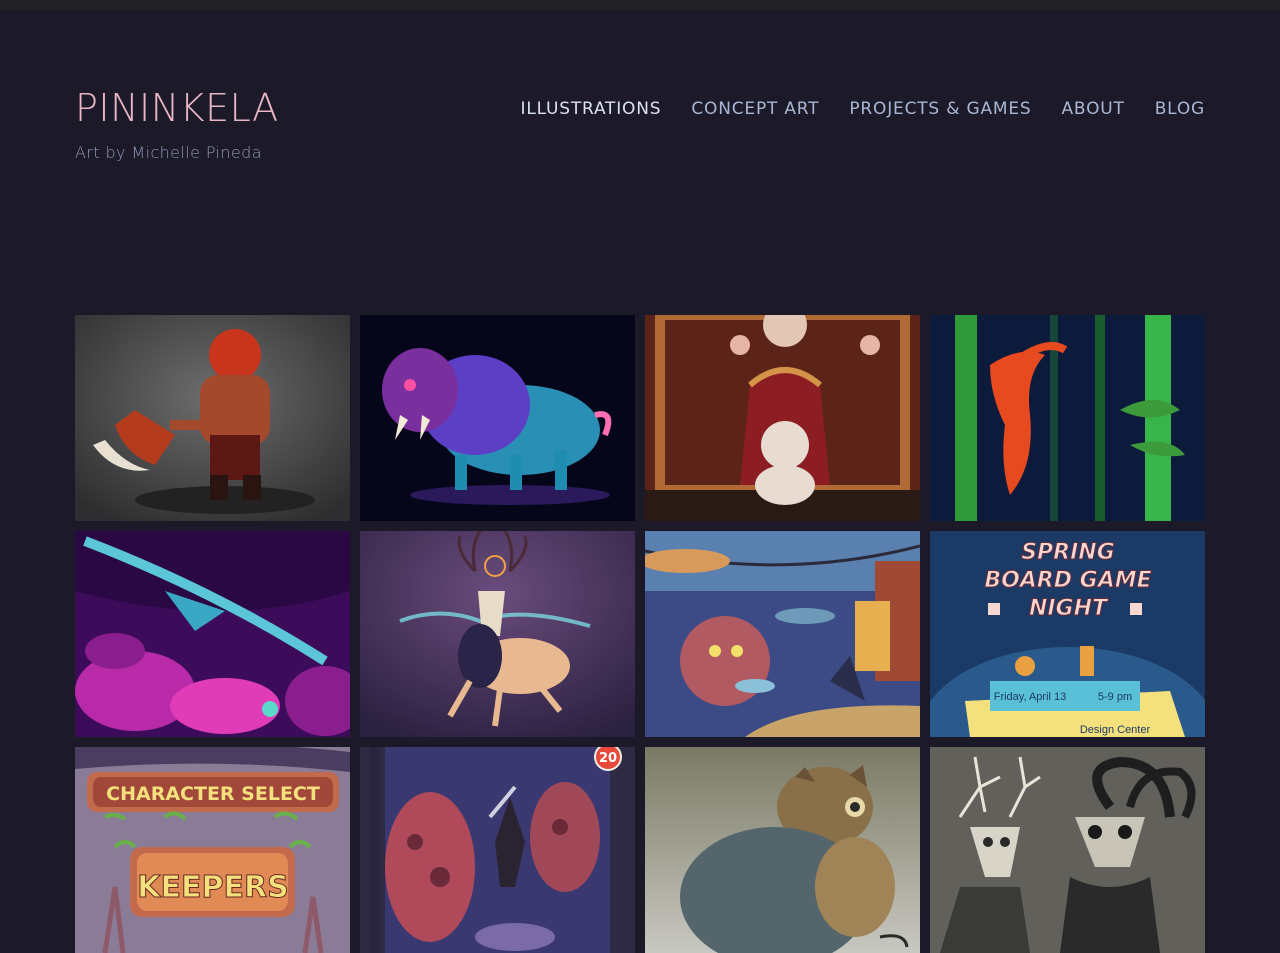  I want to click on gallery-item-mushroom-forest, so click(782, 634).